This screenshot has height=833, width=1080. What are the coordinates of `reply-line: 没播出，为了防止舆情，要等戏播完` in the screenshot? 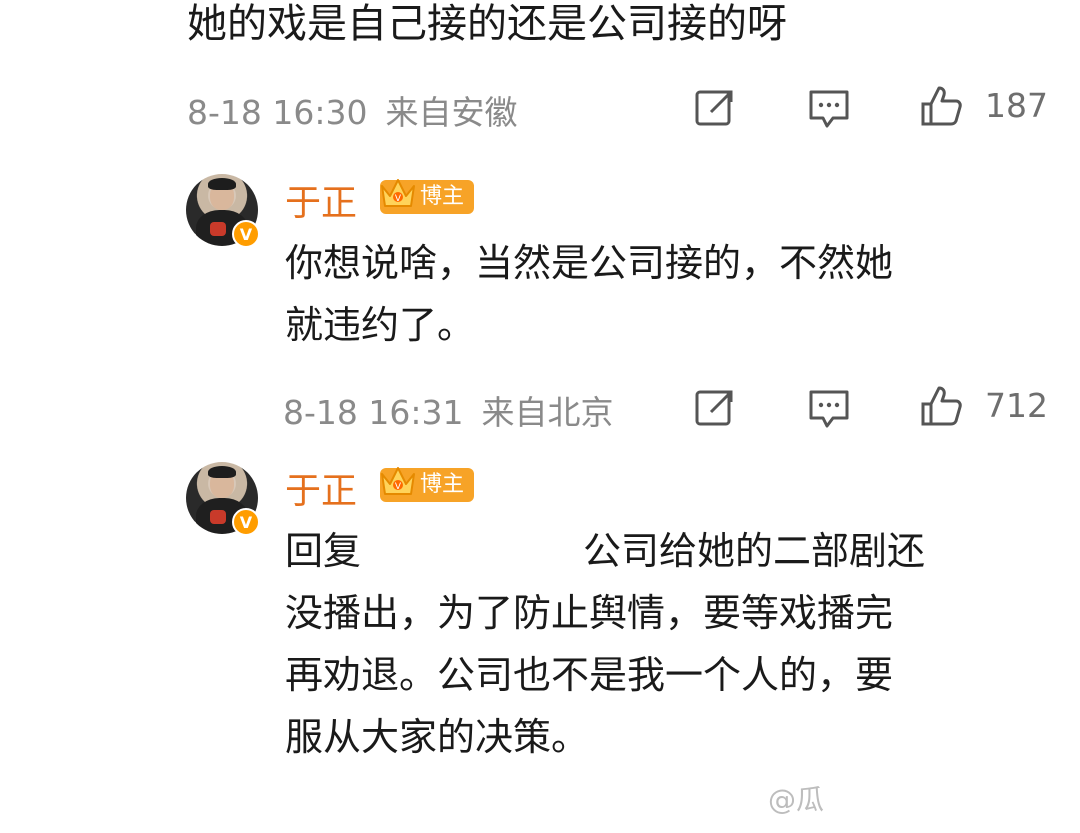 It's located at (589, 613).